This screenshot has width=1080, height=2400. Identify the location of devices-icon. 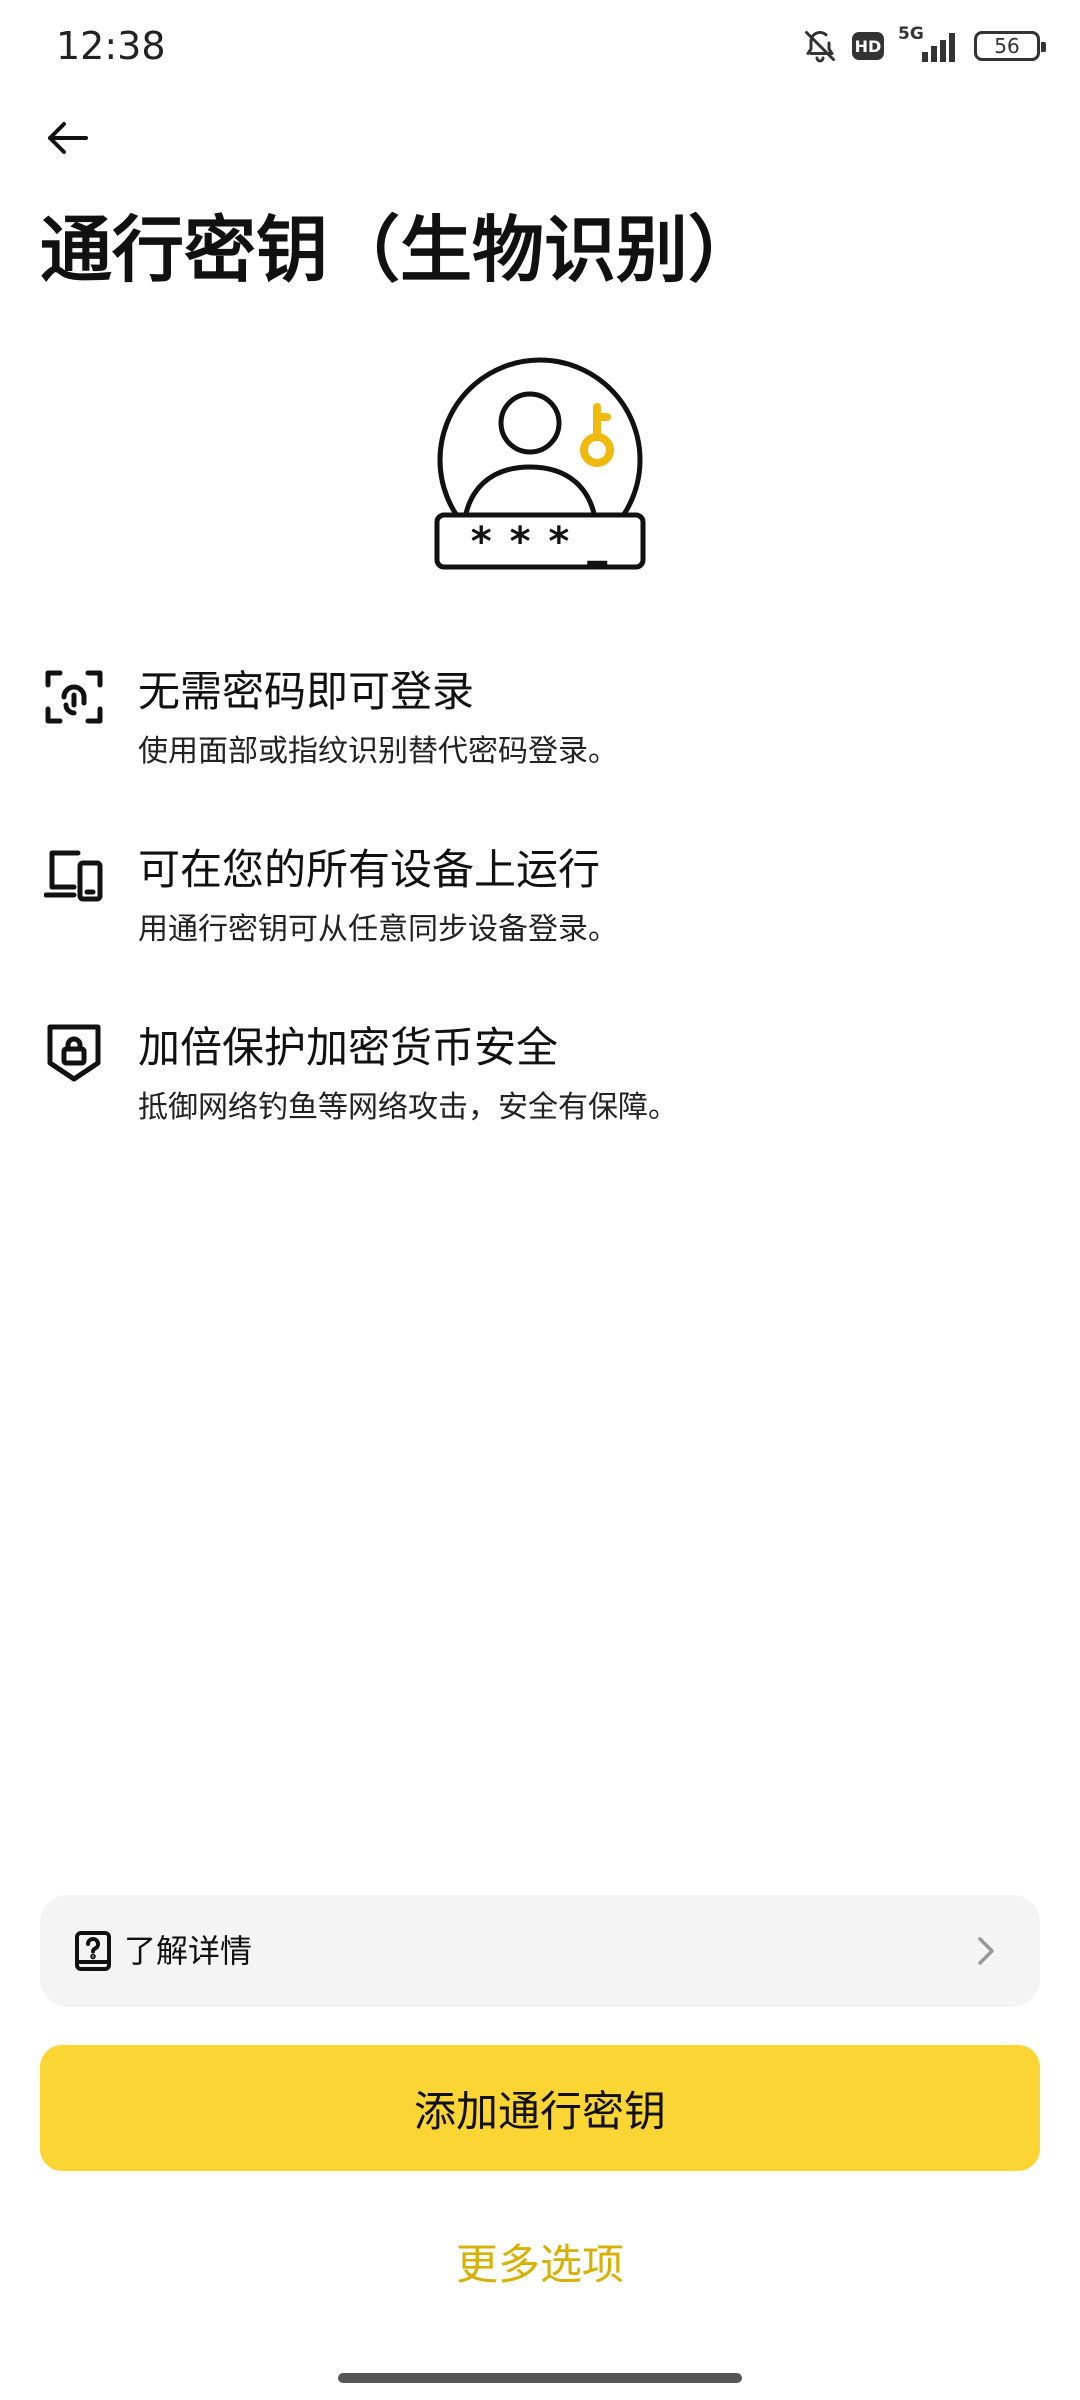
(73, 875).